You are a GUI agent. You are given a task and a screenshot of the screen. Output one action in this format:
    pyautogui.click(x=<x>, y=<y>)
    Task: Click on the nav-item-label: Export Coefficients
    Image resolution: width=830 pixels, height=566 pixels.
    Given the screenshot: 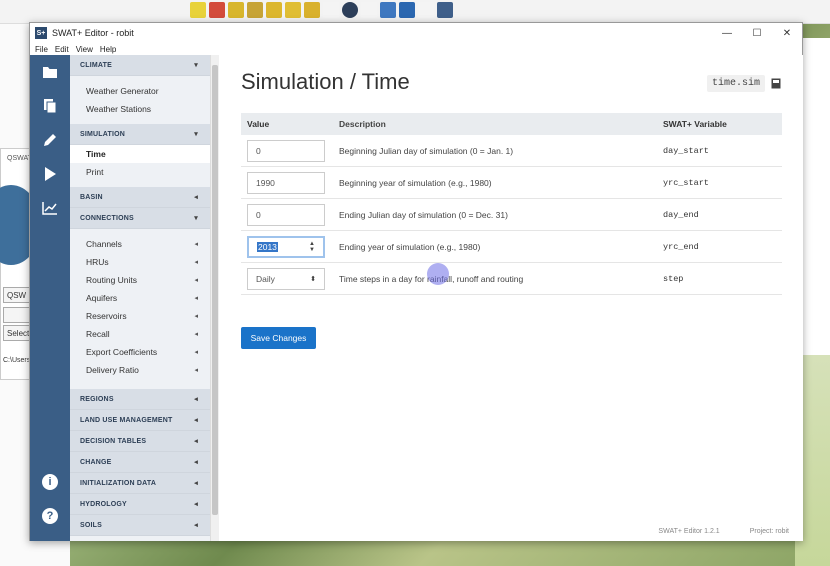 What is the action you would take?
    pyautogui.click(x=122, y=352)
    